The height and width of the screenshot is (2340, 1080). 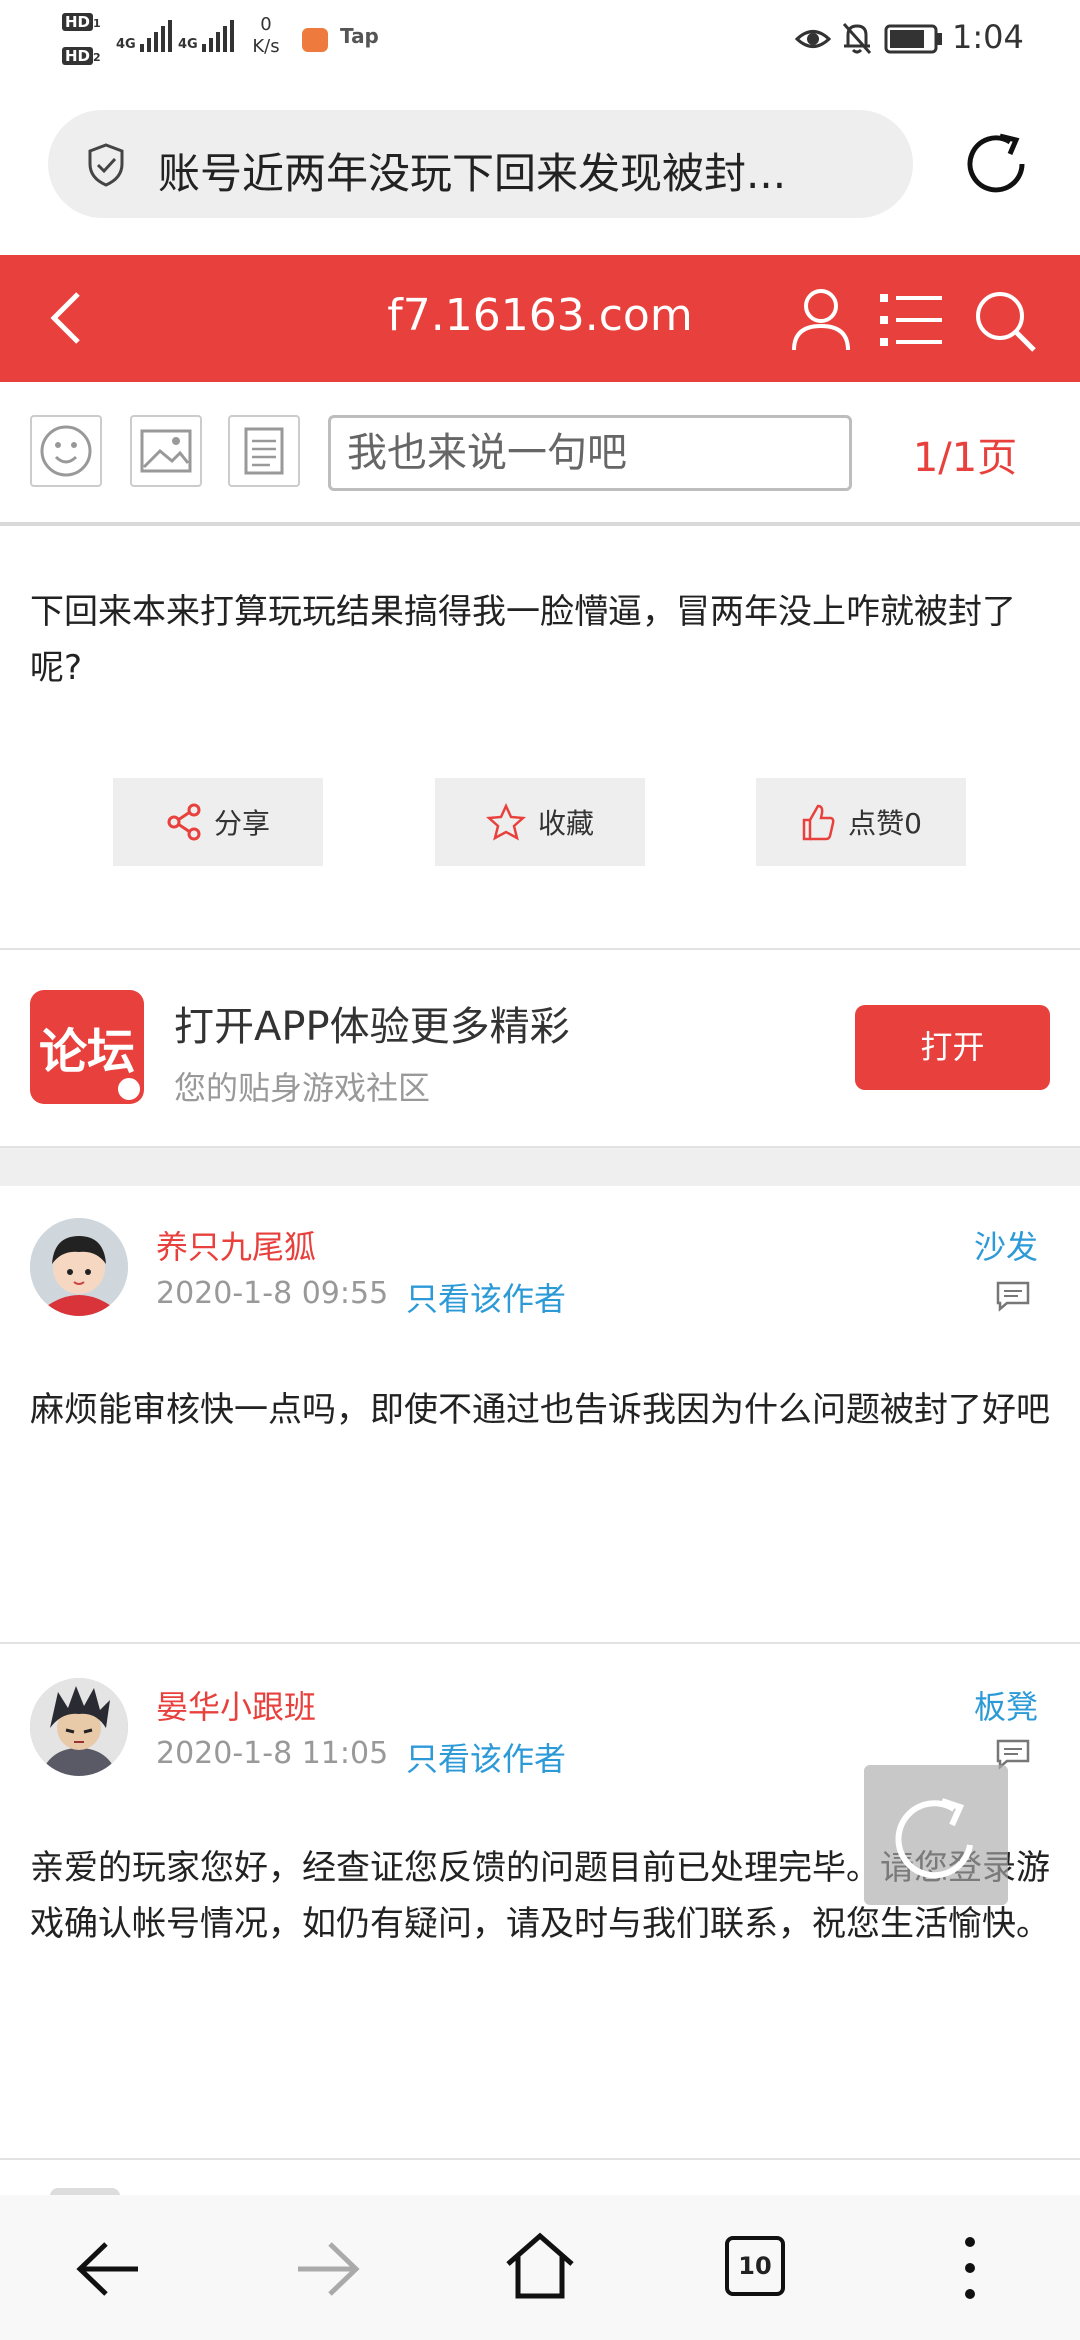 What do you see at coordinates (78, 56) in the screenshot?
I see `hd2-label: HD` at bounding box center [78, 56].